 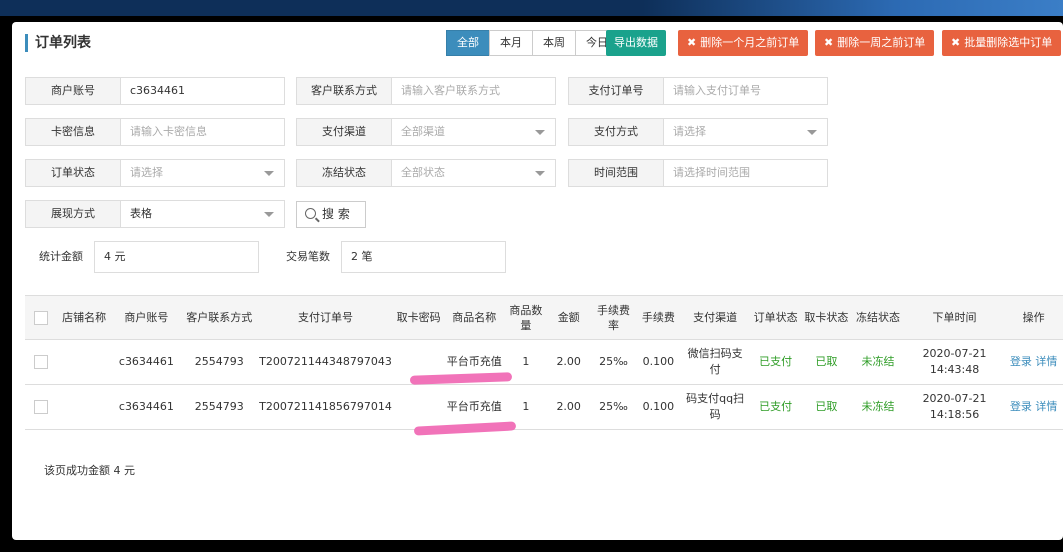 I want to click on app-header-bar, so click(x=531, y=8).